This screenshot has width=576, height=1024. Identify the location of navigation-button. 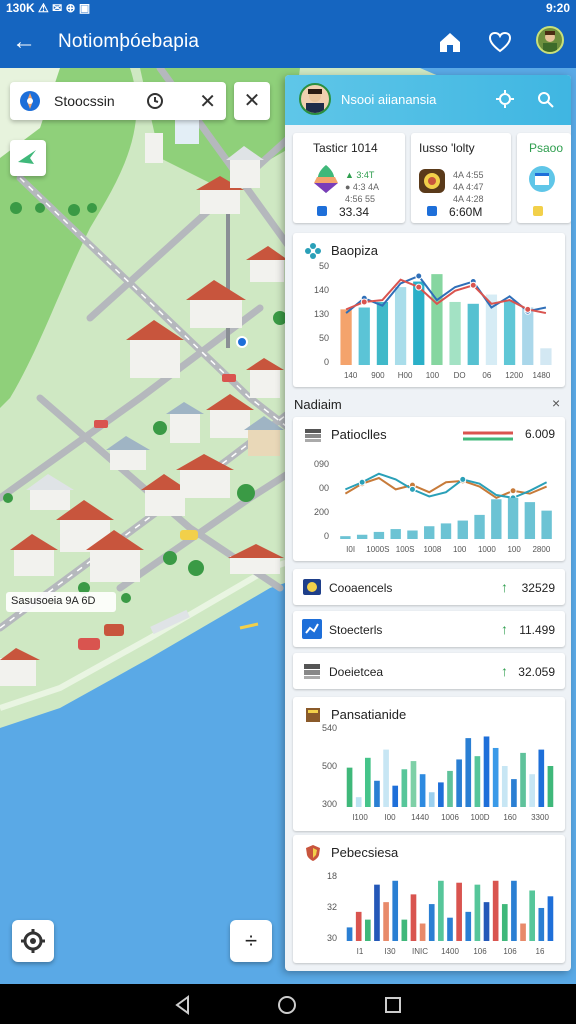
(28, 158).